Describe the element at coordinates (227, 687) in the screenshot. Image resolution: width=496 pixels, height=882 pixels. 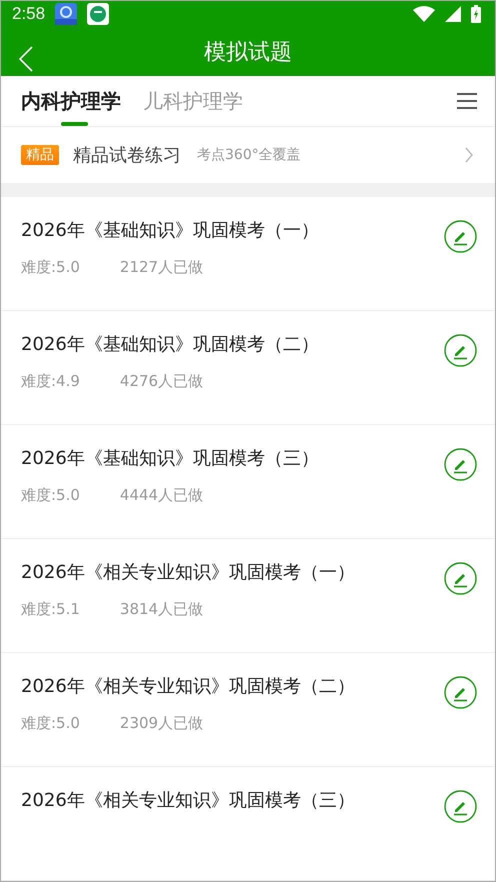
I see `exam-title: 2026年《相关专业知识》巩固模考（二）` at that location.